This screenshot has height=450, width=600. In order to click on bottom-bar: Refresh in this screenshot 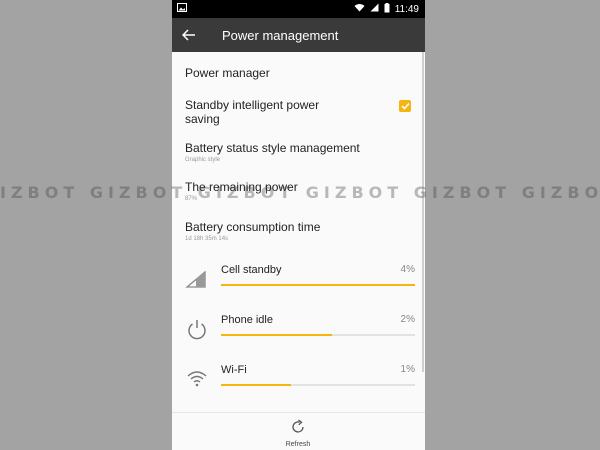, I will do `click(298, 431)`.